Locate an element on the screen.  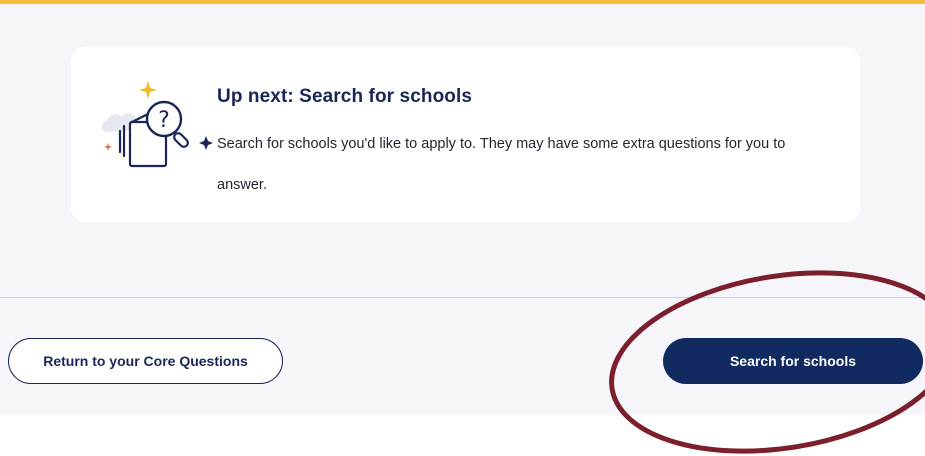
search-for-schools-button: Search for schools is located at coordinates (793, 361).